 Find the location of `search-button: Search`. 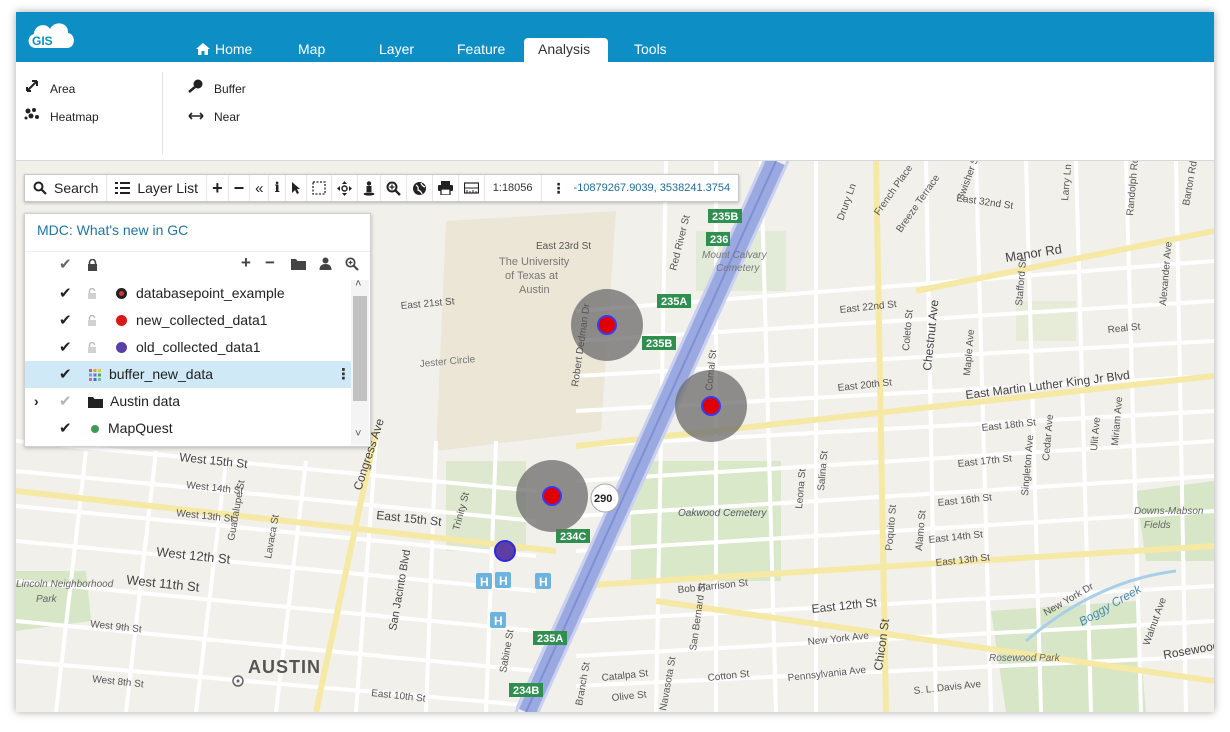

search-button: Search is located at coordinates (66, 188).